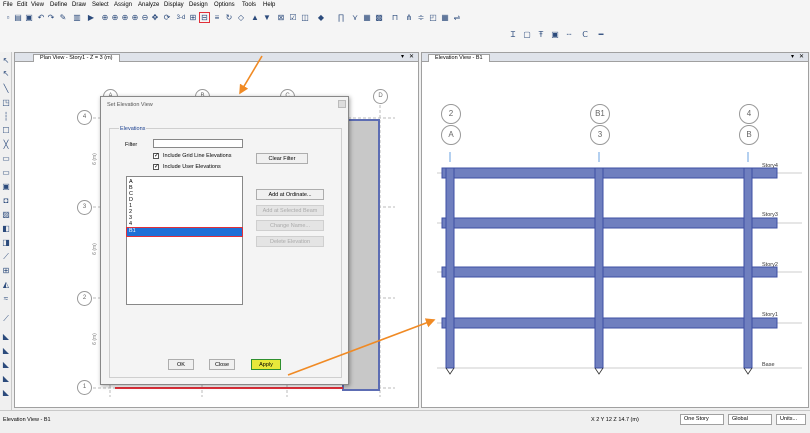  What do you see at coordinates (76, 58) in the screenshot?
I see `plan-view-tab: Plan View - Story1 - Z = 3 (m)` at bounding box center [76, 58].